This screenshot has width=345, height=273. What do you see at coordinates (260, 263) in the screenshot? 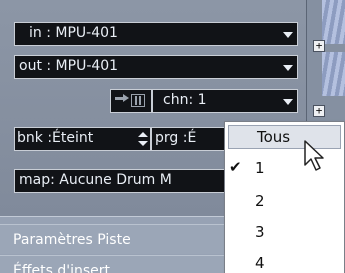
I see `menu-item-label: 4` at bounding box center [260, 263].